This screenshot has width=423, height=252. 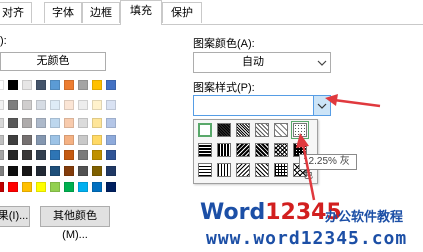 I want to click on pattern-style-label: 图案样式(P):, so click(x=224, y=88).